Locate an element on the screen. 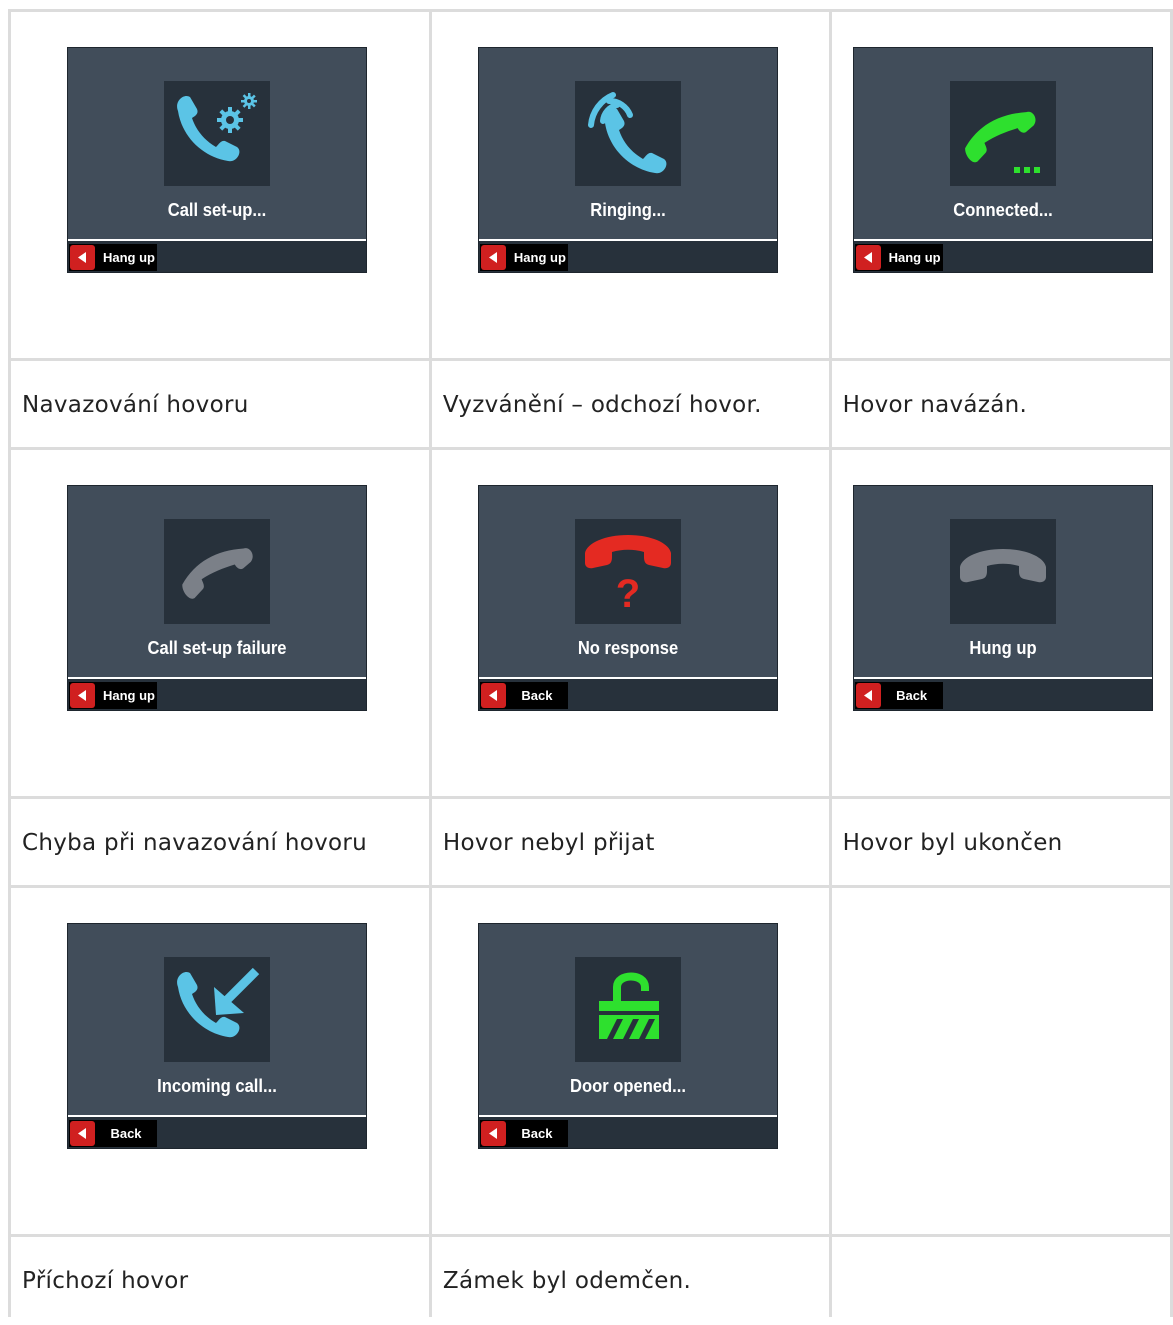  phone-failure-icon is located at coordinates (217, 571).